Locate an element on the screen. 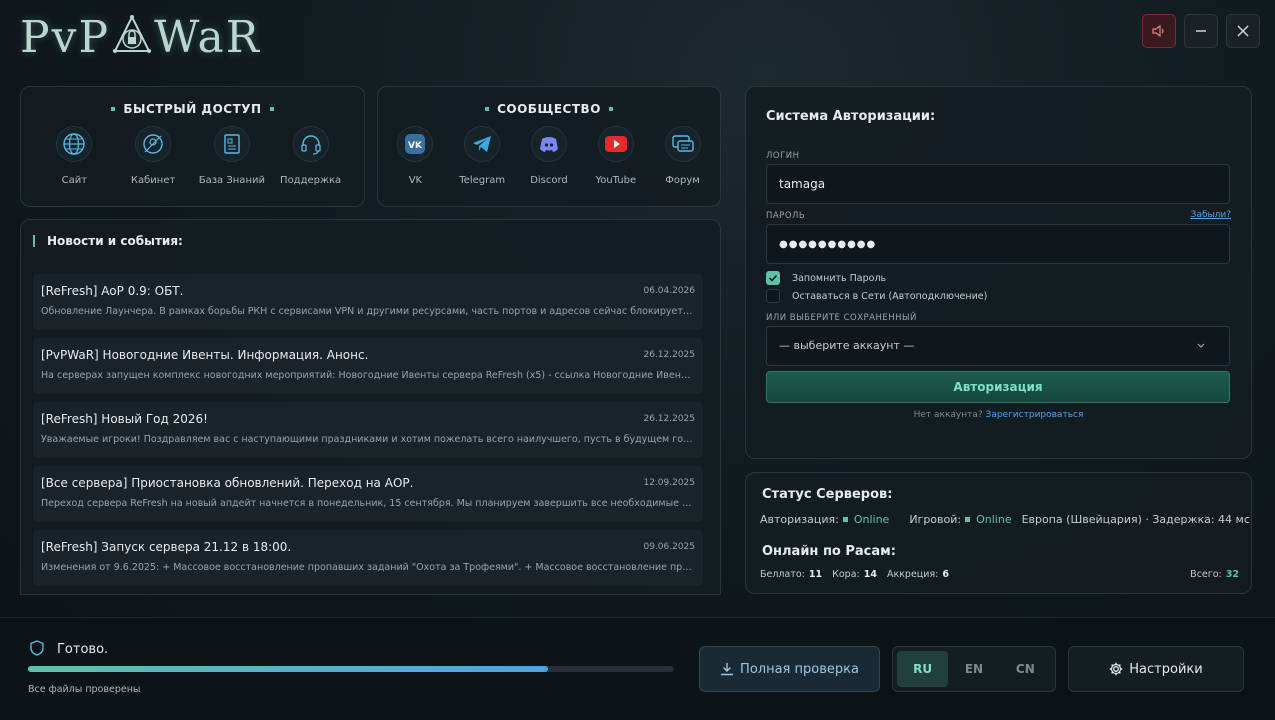 The height and width of the screenshot is (720, 1275). saved-account-placeholder: — выберите аккаунт — is located at coordinates (847, 345).